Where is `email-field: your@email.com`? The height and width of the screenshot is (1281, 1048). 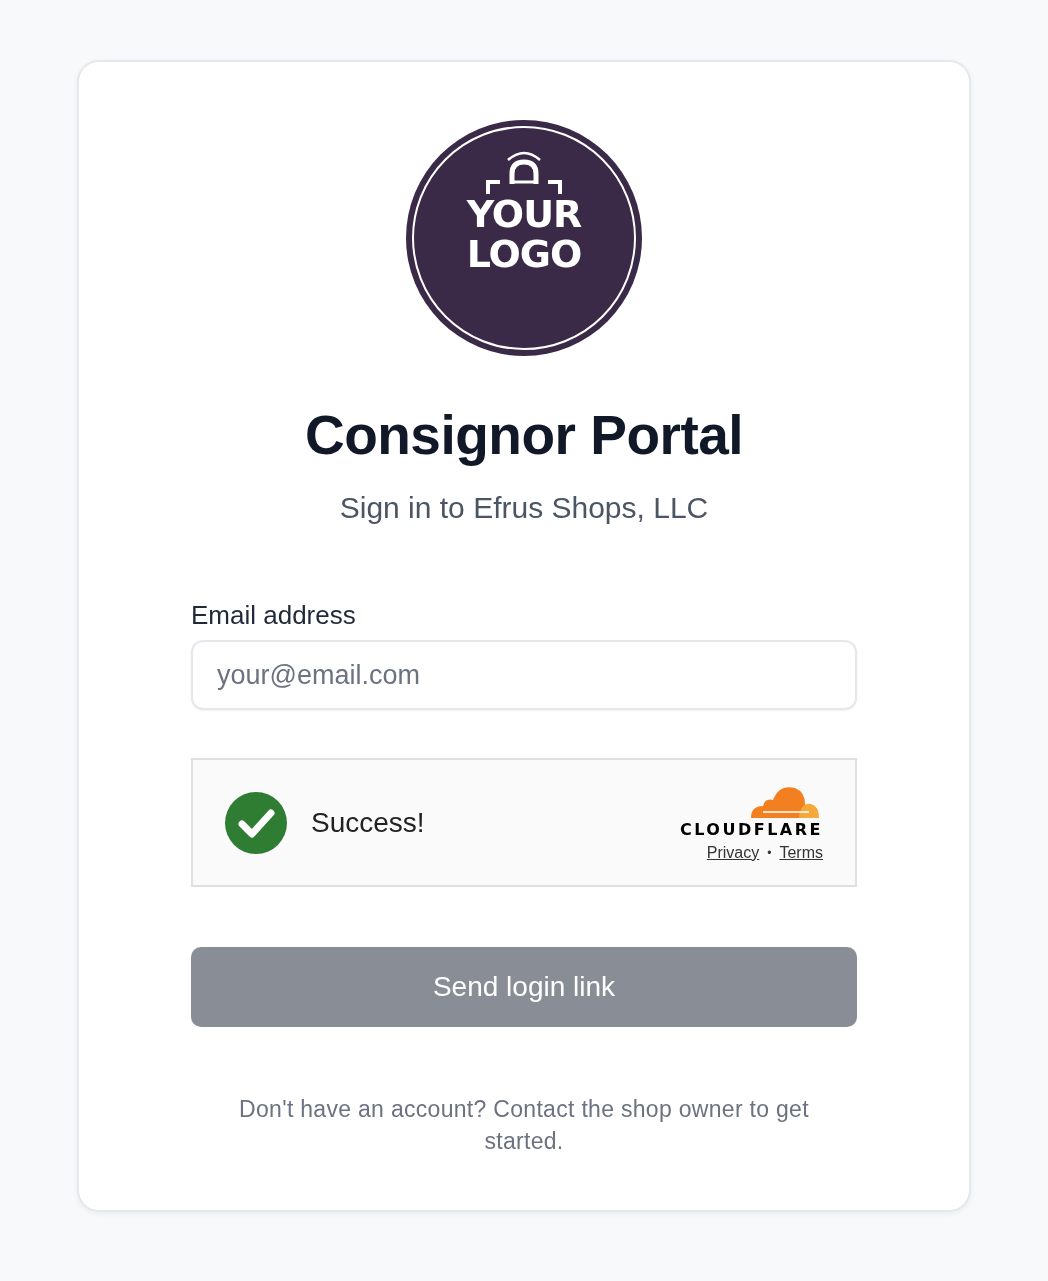
email-field: your@email.com is located at coordinates (524, 675).